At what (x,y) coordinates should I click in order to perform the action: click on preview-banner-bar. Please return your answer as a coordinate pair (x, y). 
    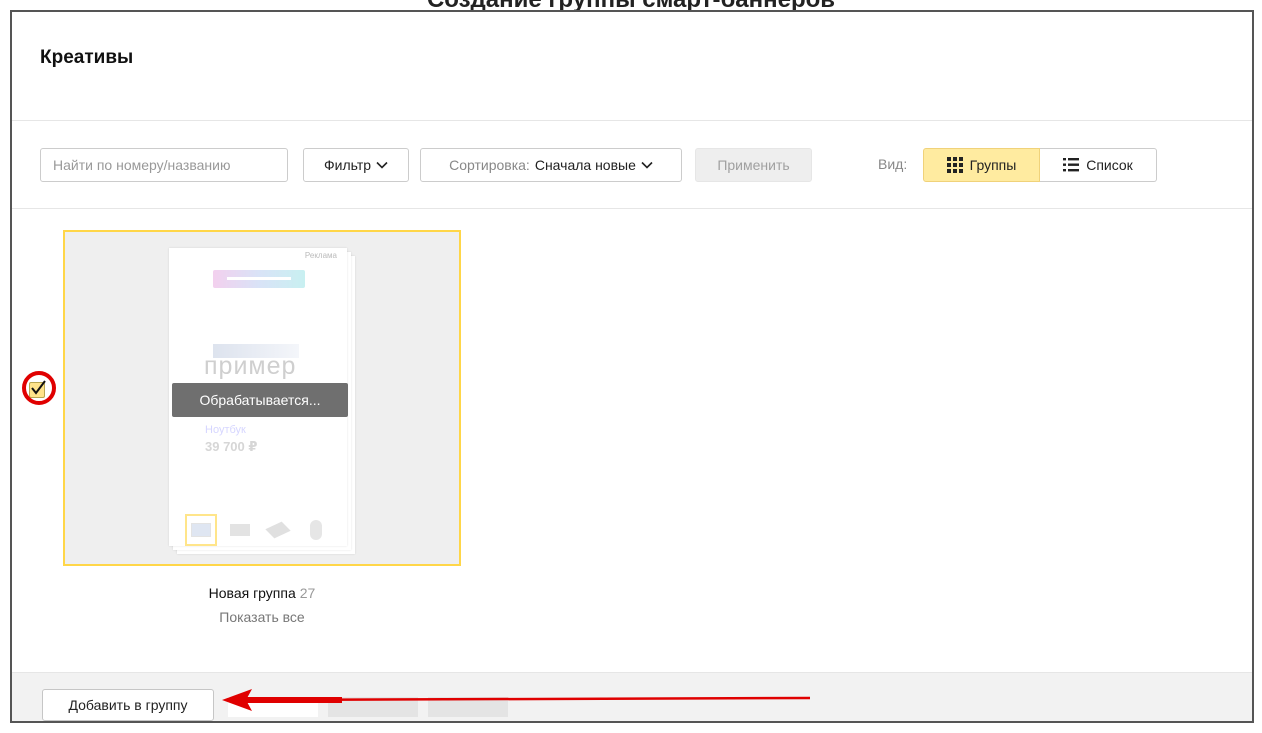
    Looking at the image, I should click on (259, 279).